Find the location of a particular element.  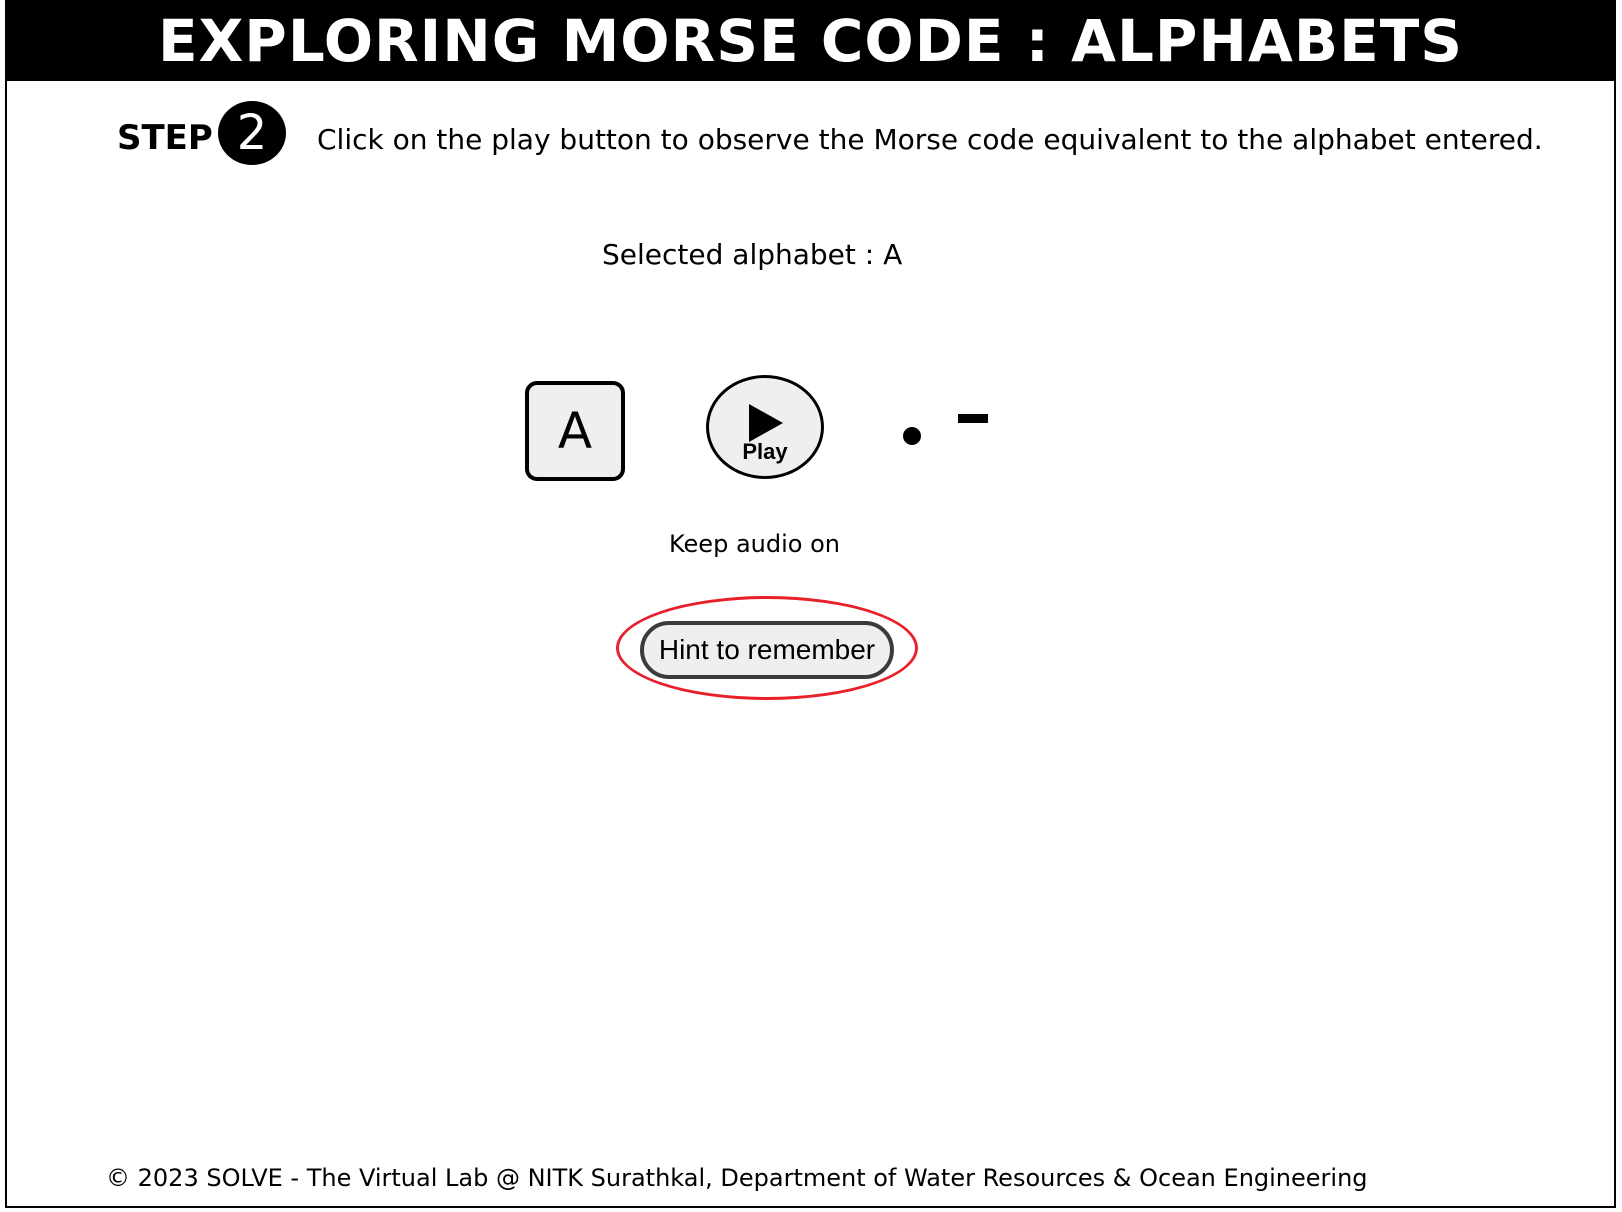

step-label: STEP is located at coordinates (165, 138).